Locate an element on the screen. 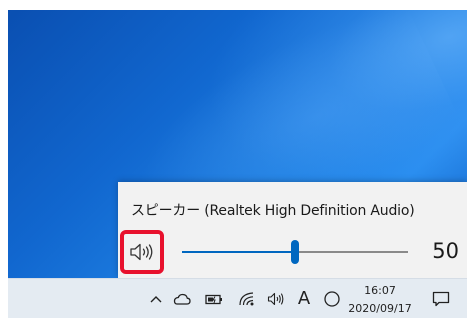 The image size is (467, 318). onedrive-cloud-icon is located at coordinates (182, 299).